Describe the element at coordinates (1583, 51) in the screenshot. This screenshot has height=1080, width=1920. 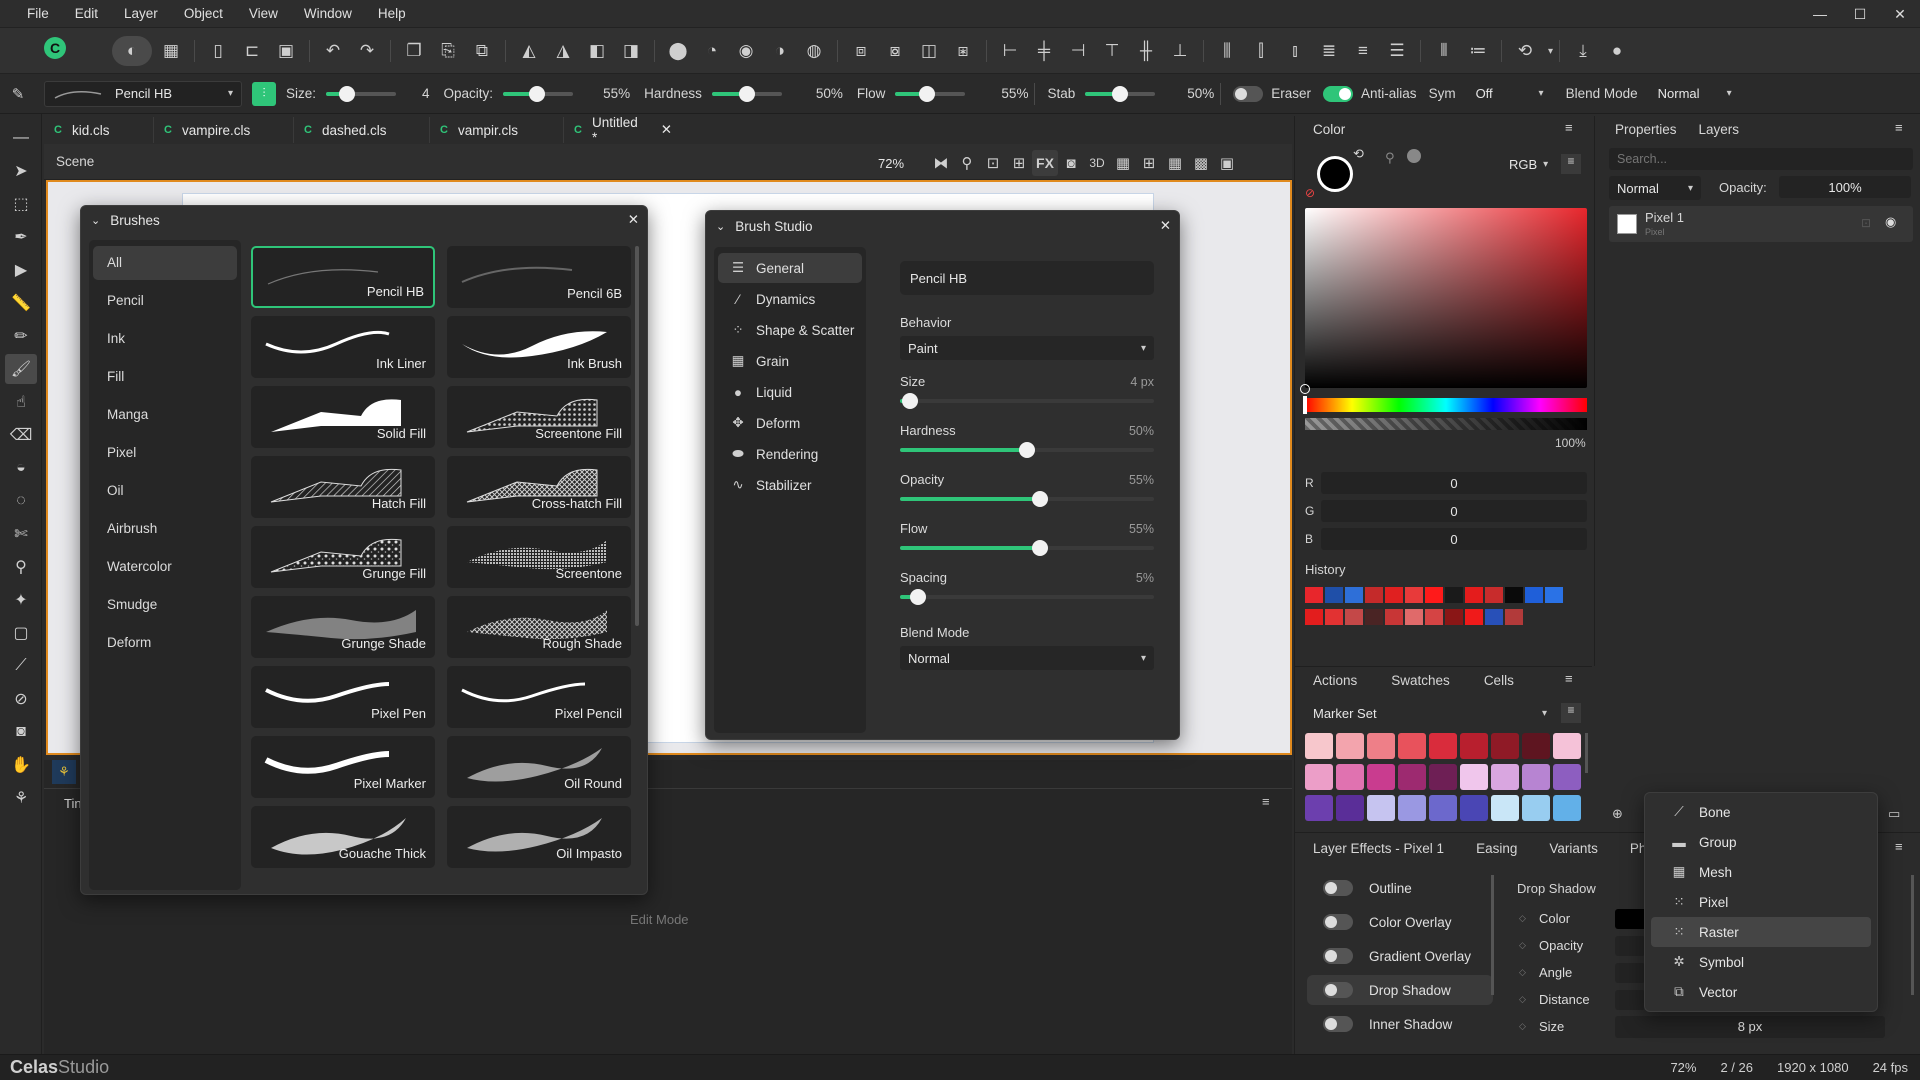
I see `export-icon: ⤓` at that location.